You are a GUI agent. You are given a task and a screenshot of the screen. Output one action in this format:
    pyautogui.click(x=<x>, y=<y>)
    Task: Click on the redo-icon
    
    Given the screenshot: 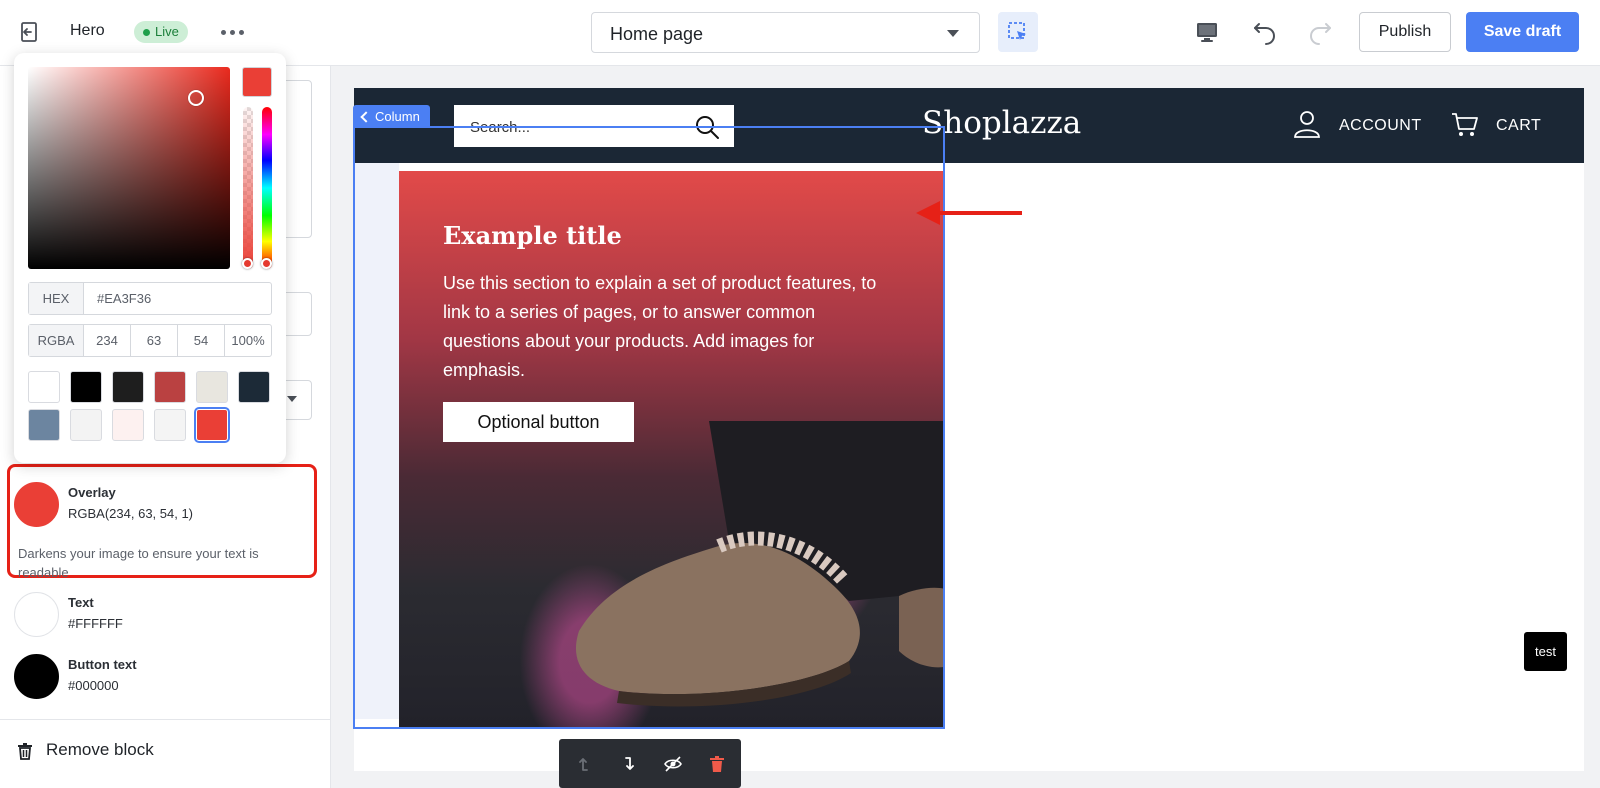 What is the action you would take?
    pyautogui.click(x=1320, y=32)
    